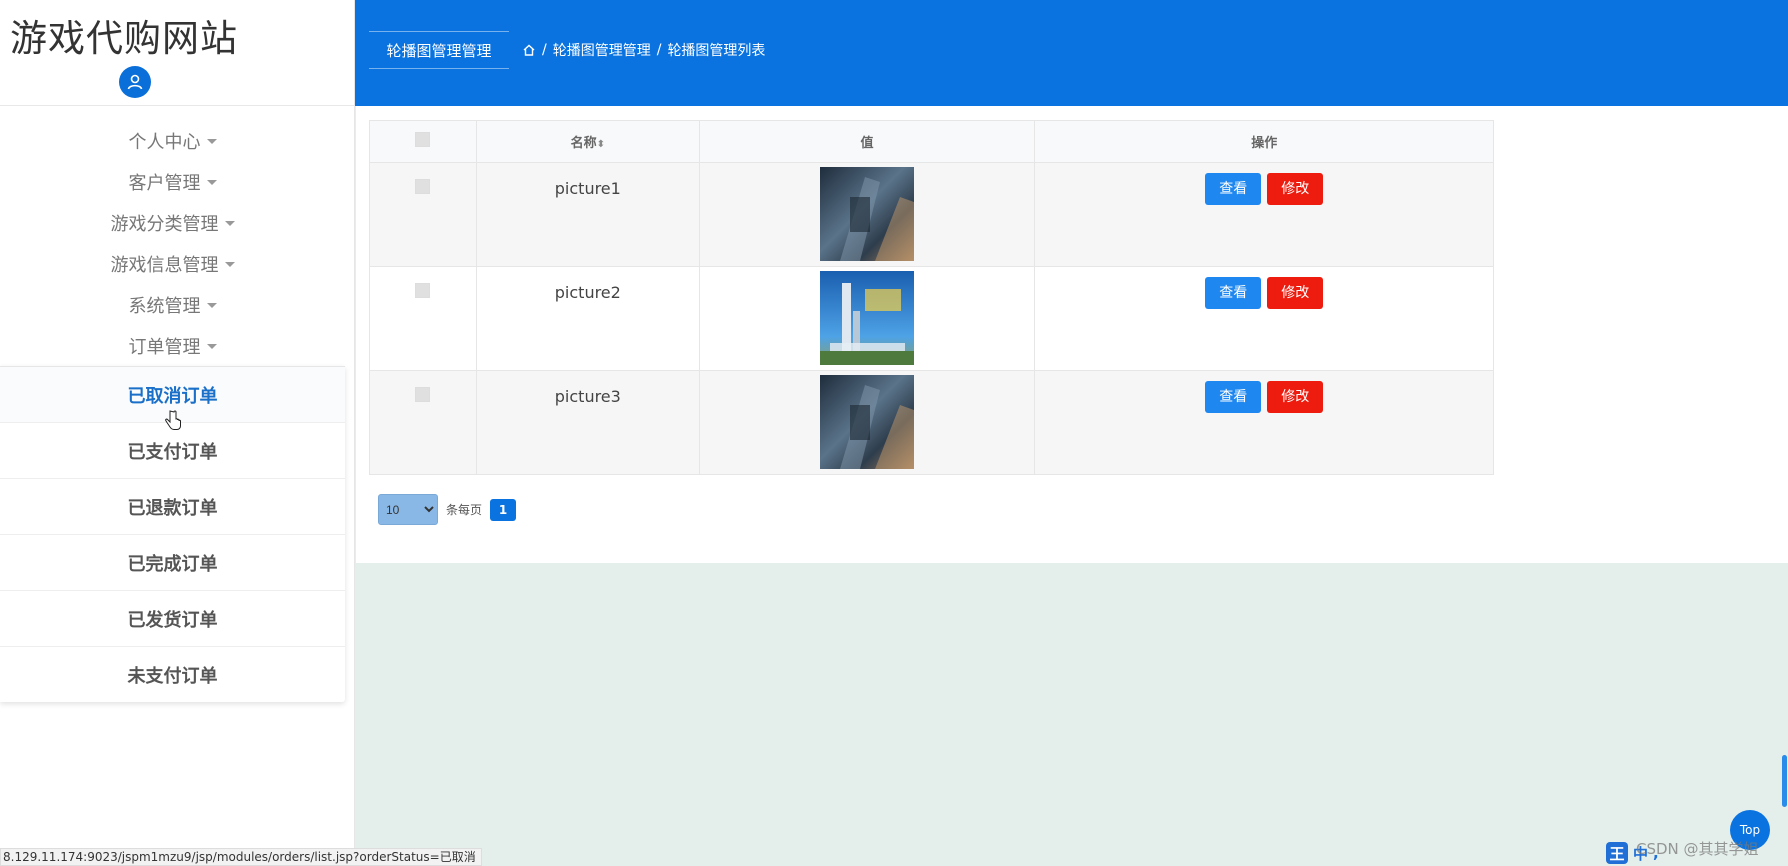 The image size is (1788, 866). I want to click on column-header-label: 名称, so click(583, 143).